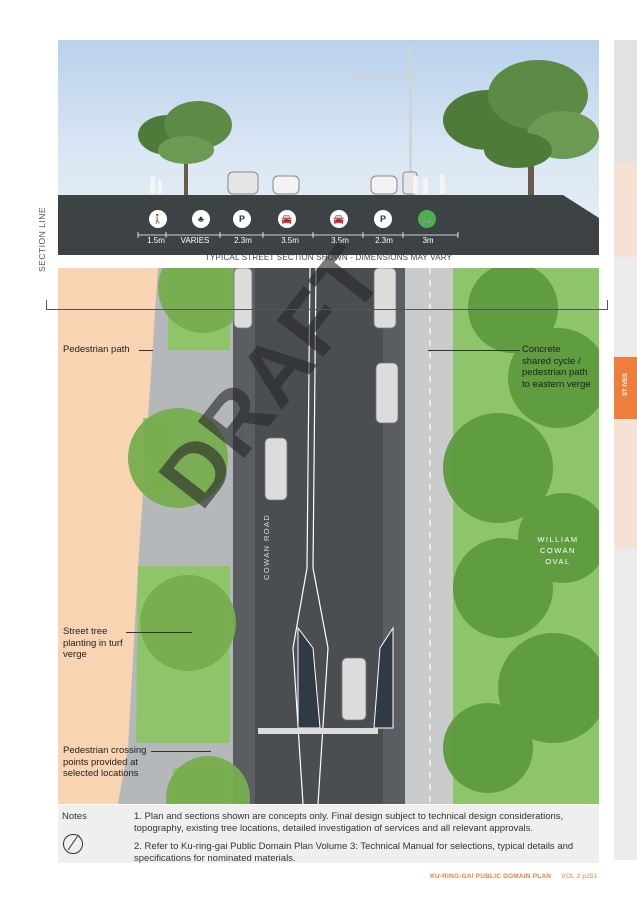 The width and height of the screenshot is (637, 902). I want to click on side-tab-label: ST IVES, so click(626, 384).